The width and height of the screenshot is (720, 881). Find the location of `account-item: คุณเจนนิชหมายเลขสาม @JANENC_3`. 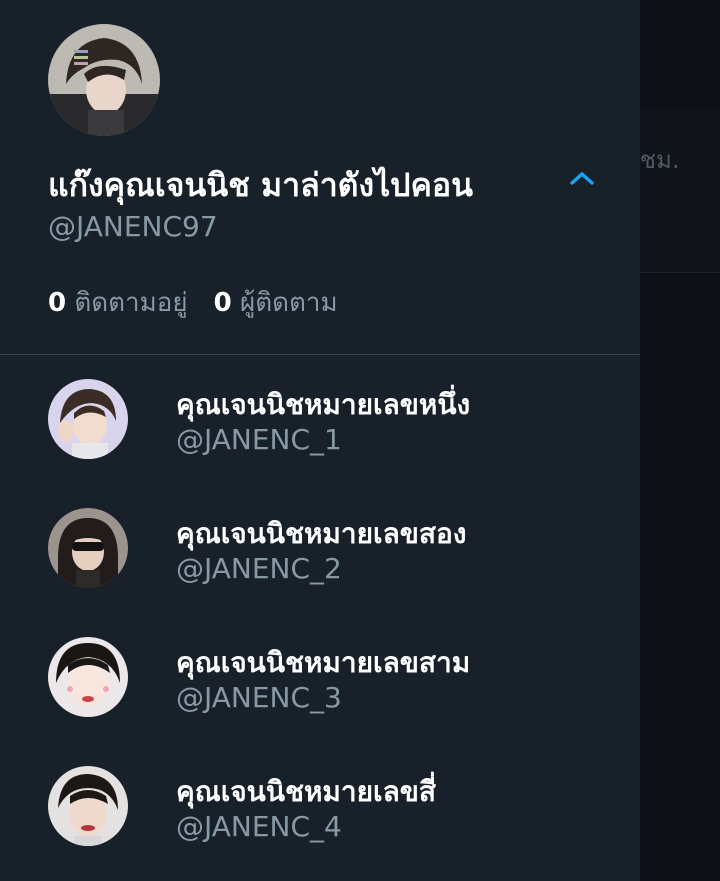

account-item: คุณเจนนิชหมายเลขสาม @JANENC_3 is located at coordinates (320, 701).